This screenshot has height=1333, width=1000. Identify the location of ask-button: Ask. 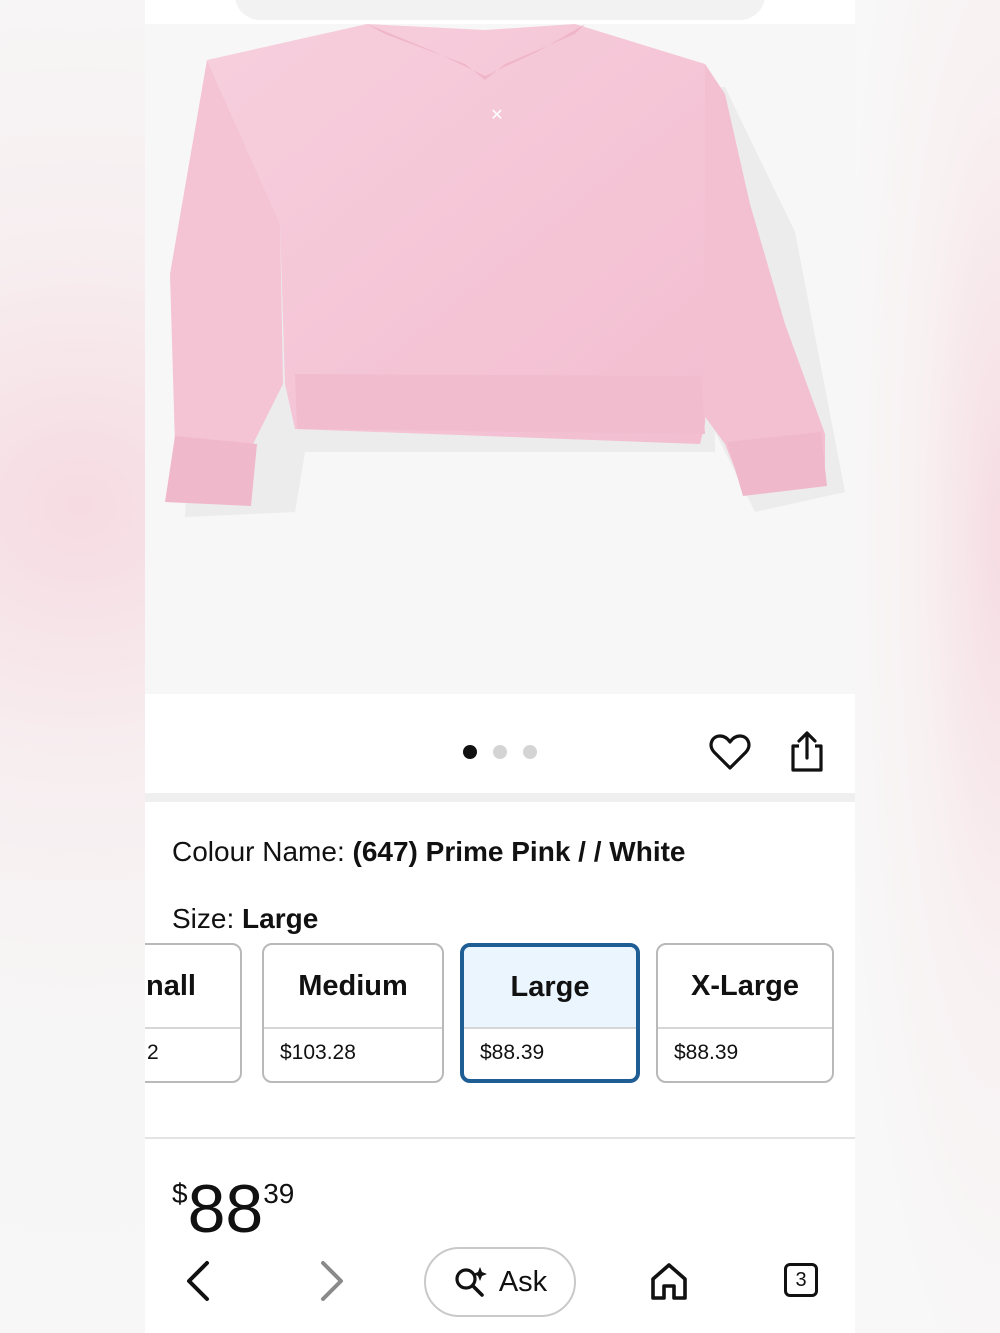
(500, 1282).